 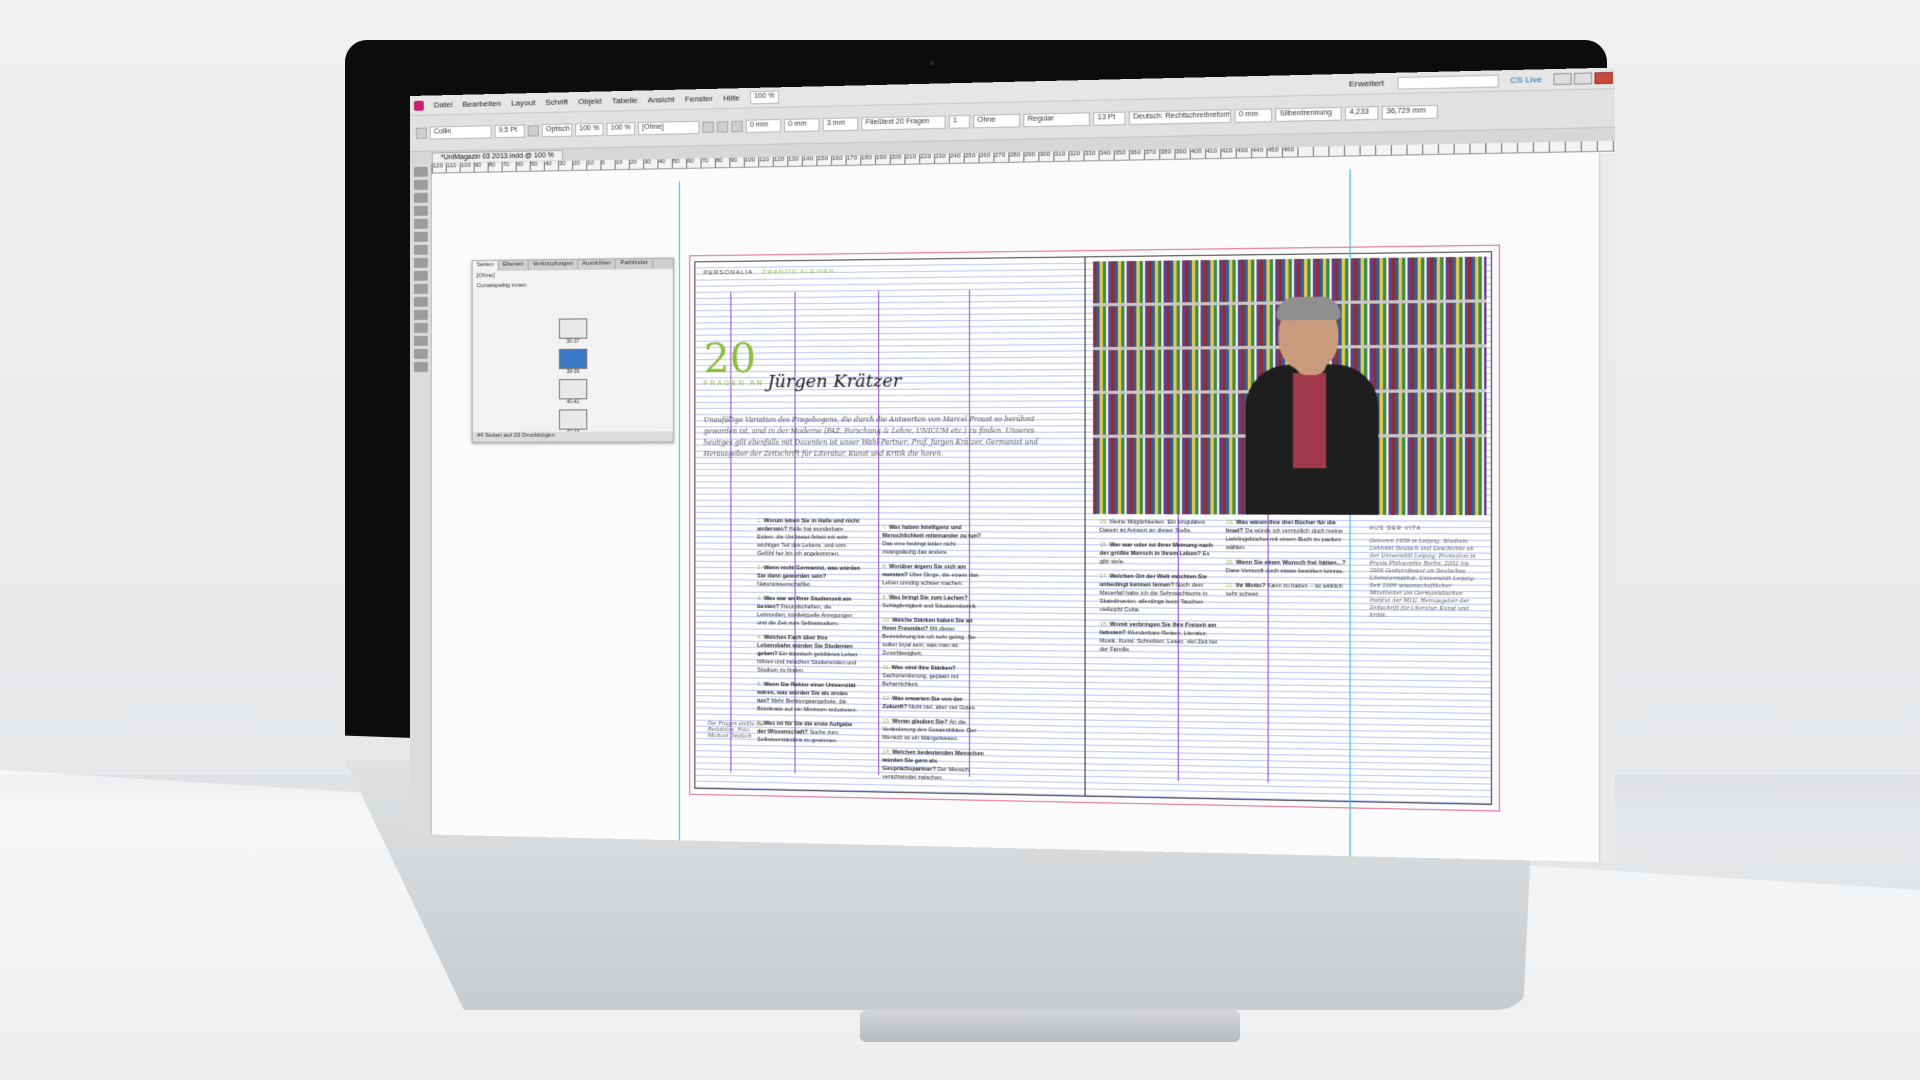 What do you see at coordinates (1526, 80) in the screenshot?
I see `cs-live-button: CS Live` at bounding box center [1526, 80].